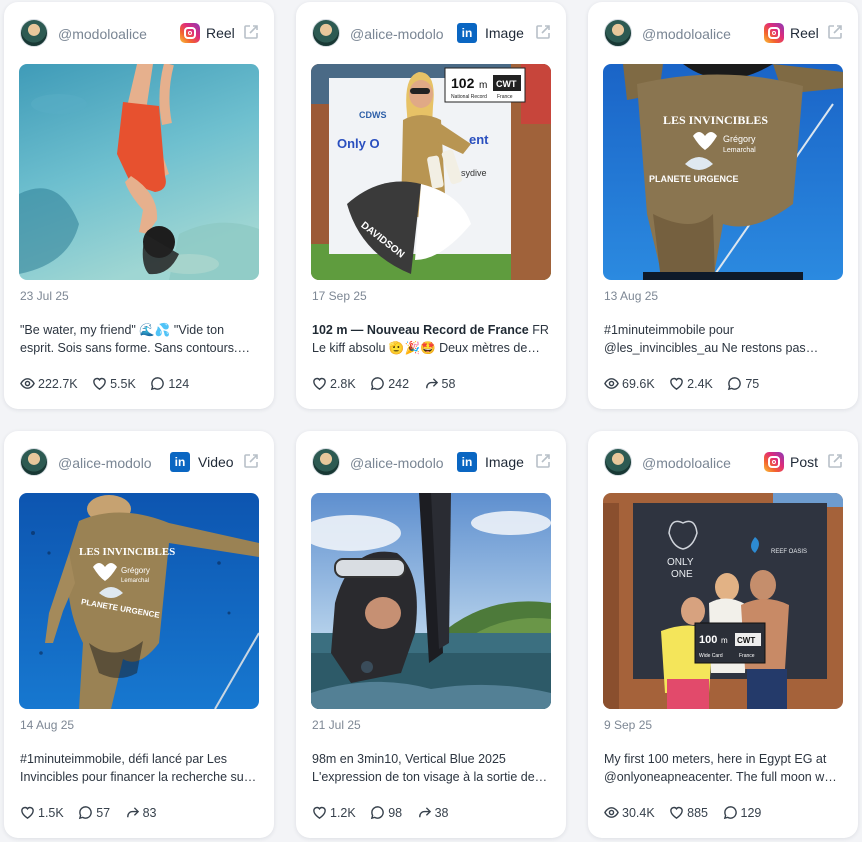  I want to click on likes-count: 1.2K, so click(343, 813).